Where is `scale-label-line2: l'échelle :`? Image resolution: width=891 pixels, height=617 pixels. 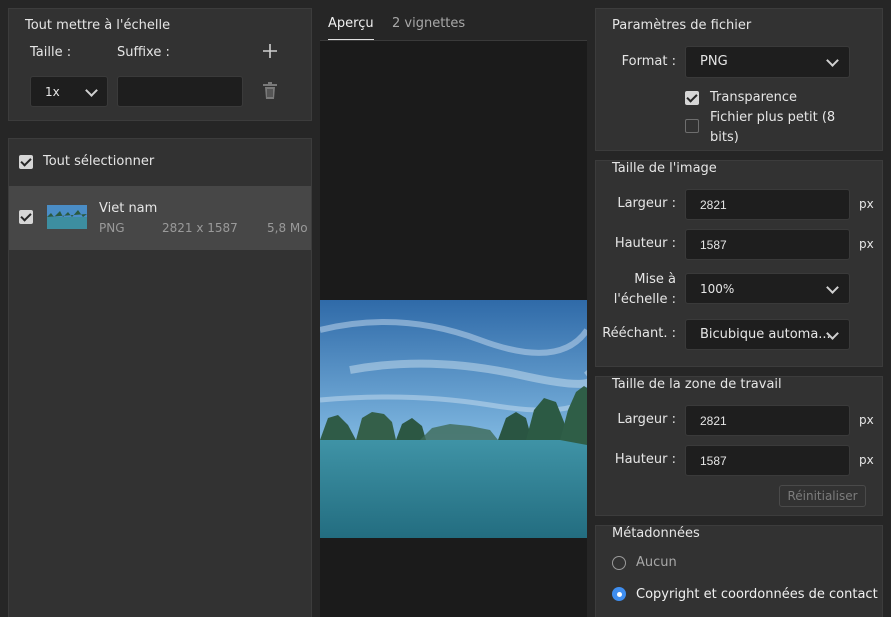
scale-label-line2: l'échelle : is located at coordinates (644, 299).